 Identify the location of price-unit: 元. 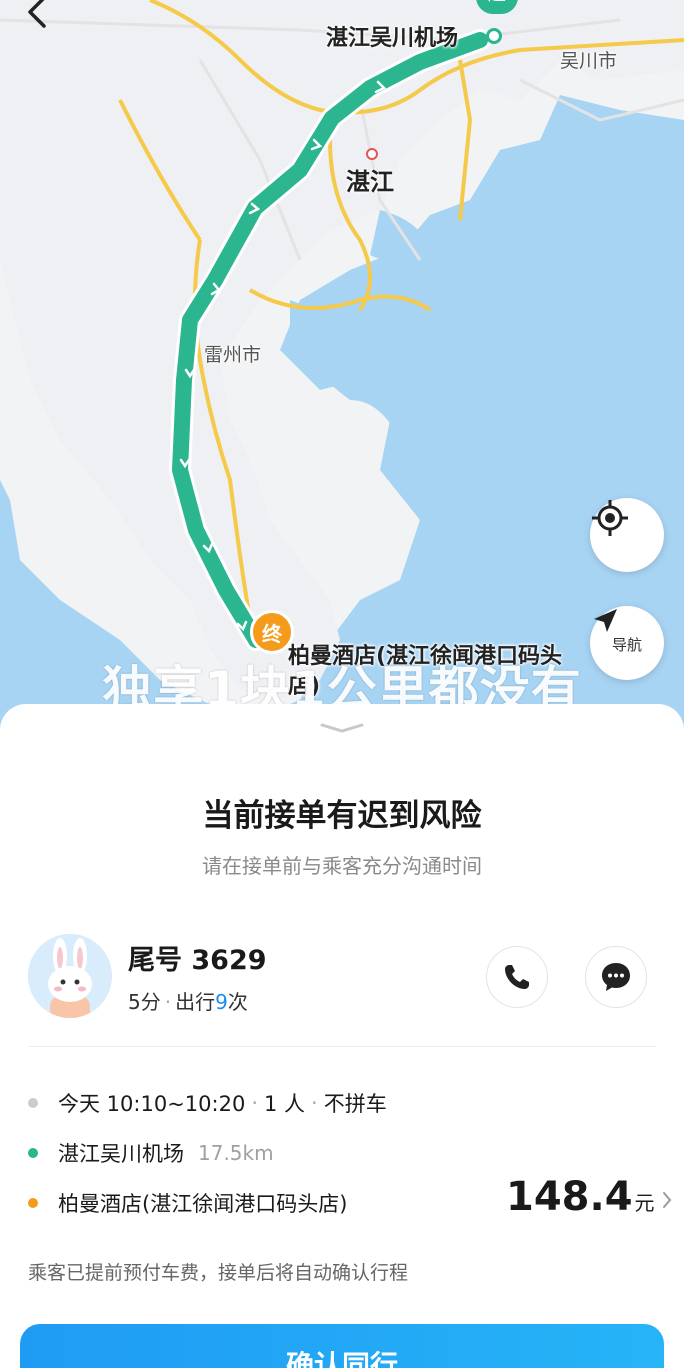
(644, 1203).